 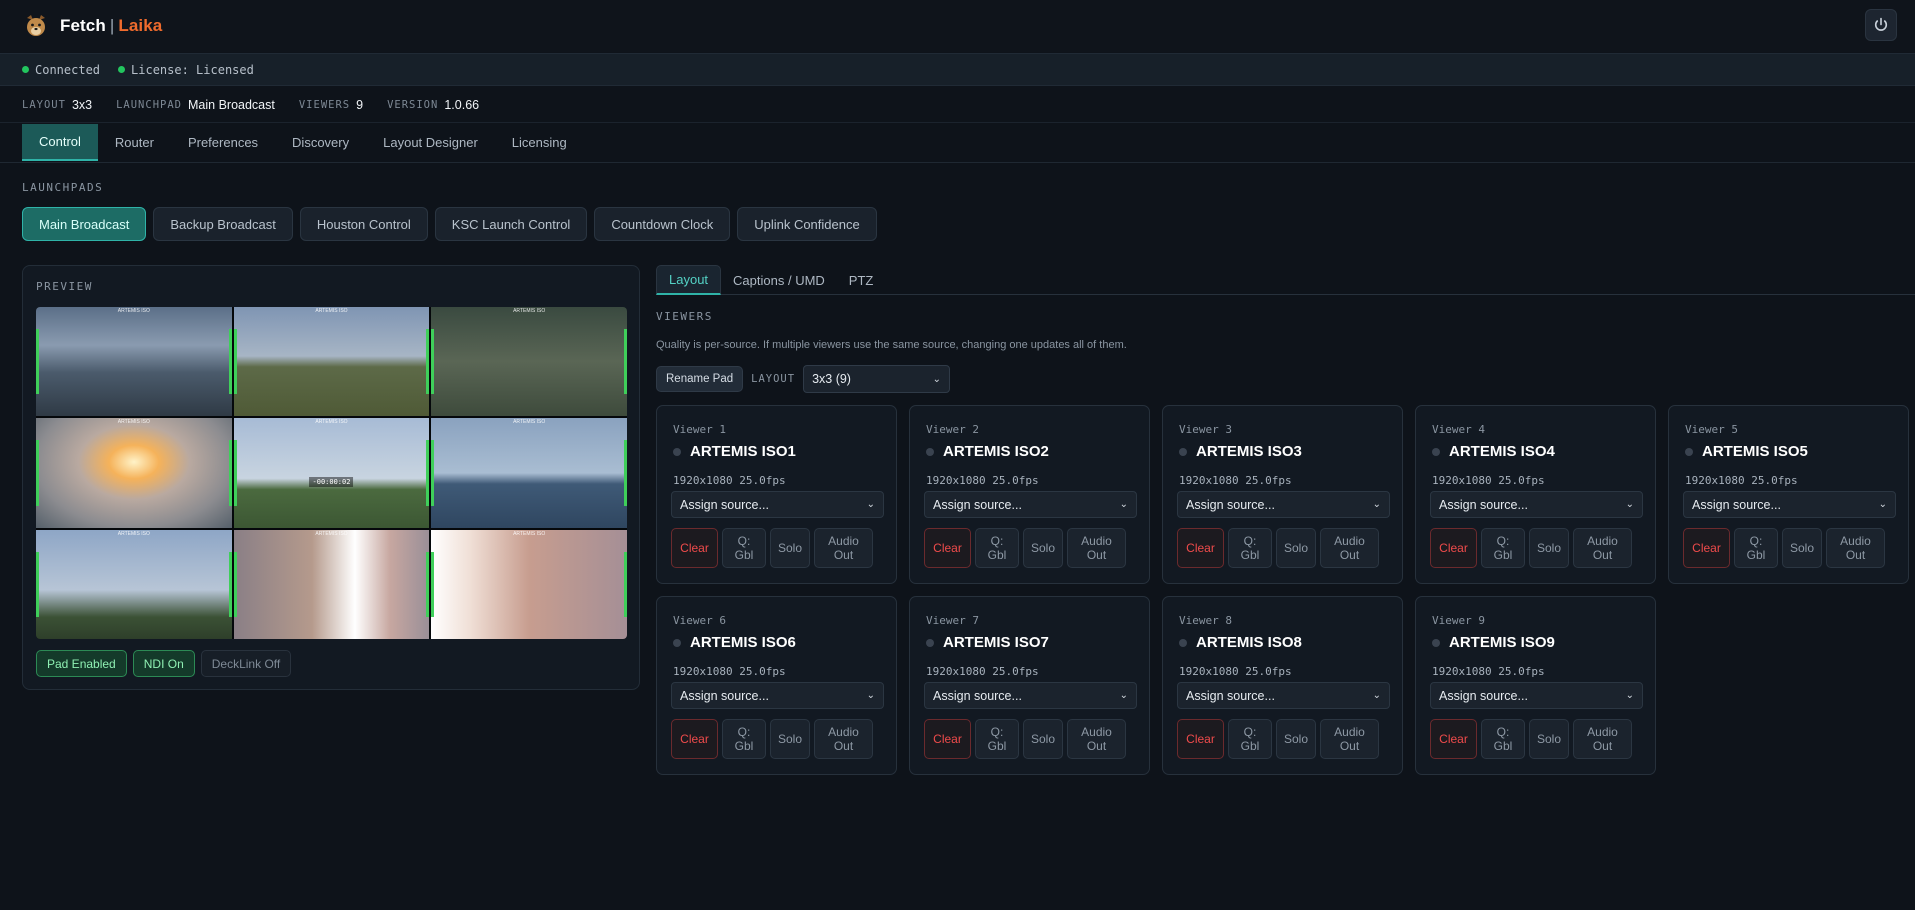 I want to click on tile-tag: ARTEMIS ISO, so click(x=529, y=311).